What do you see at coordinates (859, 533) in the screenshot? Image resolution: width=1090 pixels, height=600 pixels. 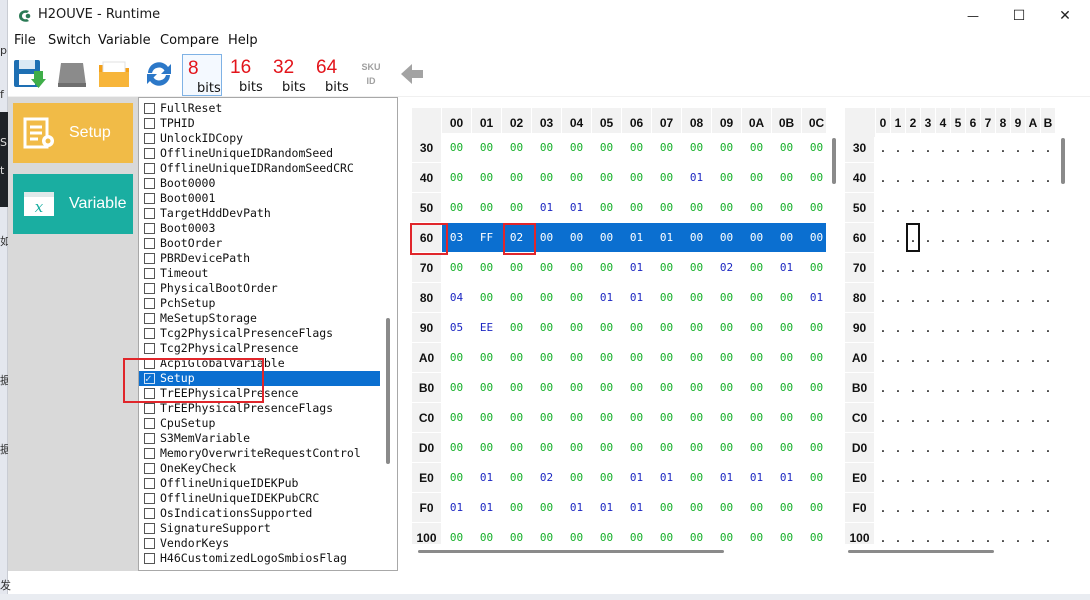 I see `ascii-row-address: 100` at bounding box center [859, 533].